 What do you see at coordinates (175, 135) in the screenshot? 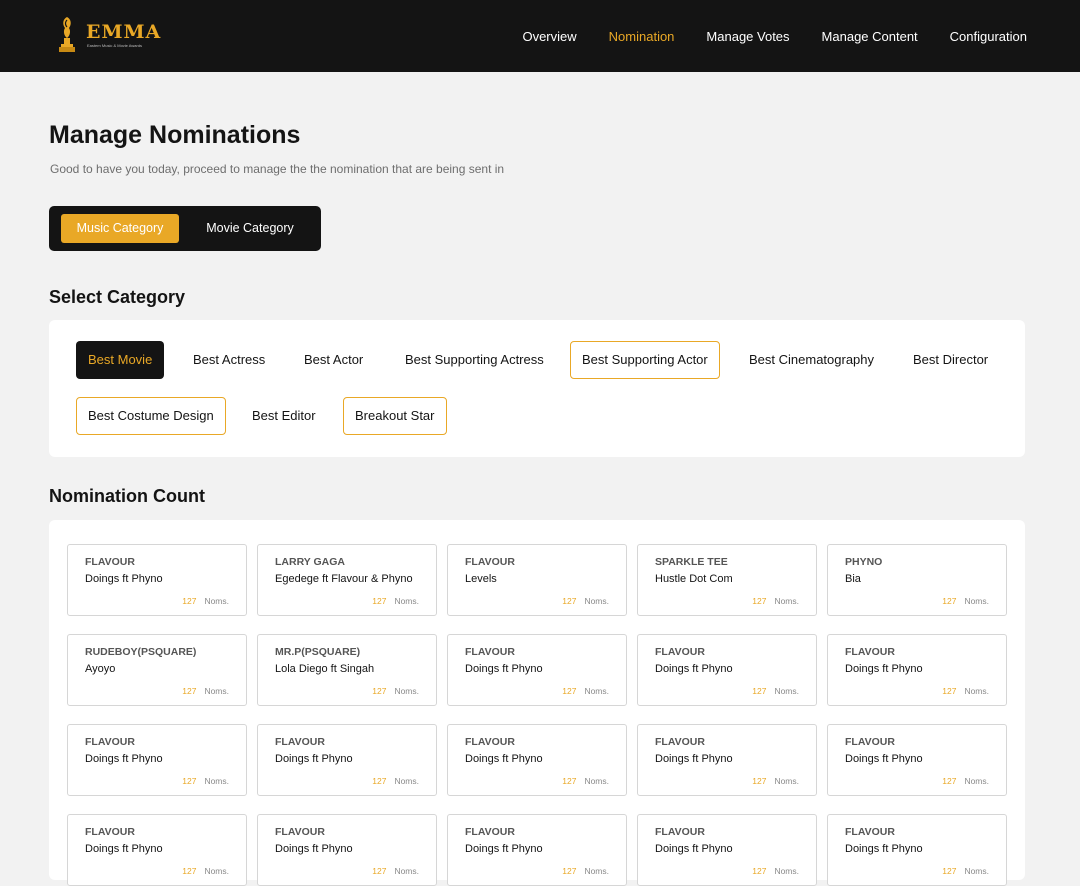
I see `page-title: Manage Nominations` at bounding box center [175, 135].